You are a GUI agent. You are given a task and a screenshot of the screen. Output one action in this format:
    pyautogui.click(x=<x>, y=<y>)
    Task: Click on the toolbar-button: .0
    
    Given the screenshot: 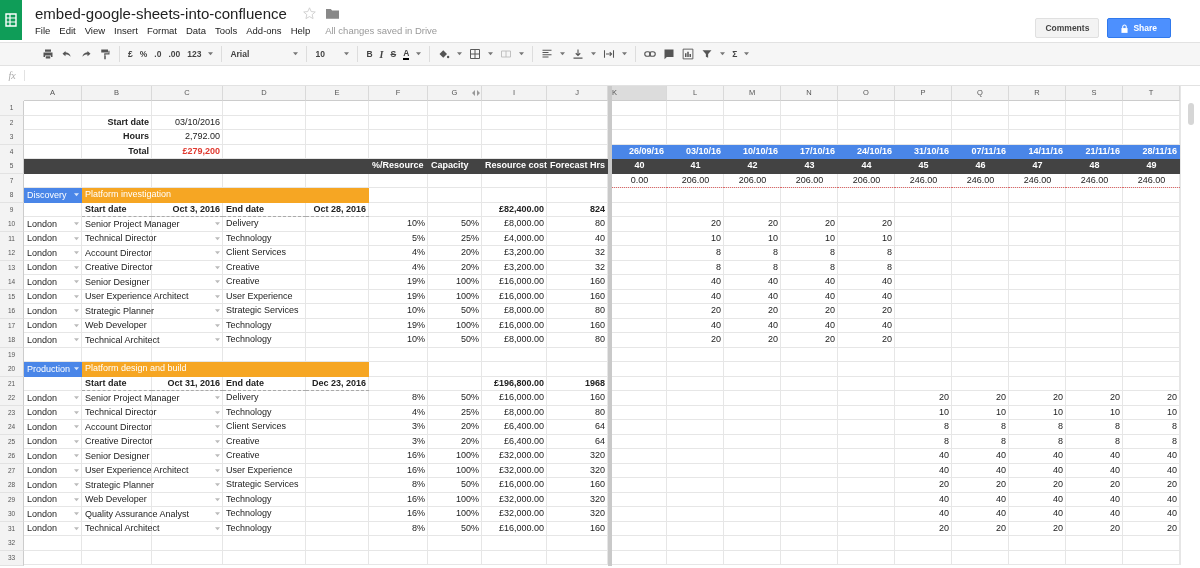 What is the action you would take?
    pyautogui.click(x=158, y=54)
    